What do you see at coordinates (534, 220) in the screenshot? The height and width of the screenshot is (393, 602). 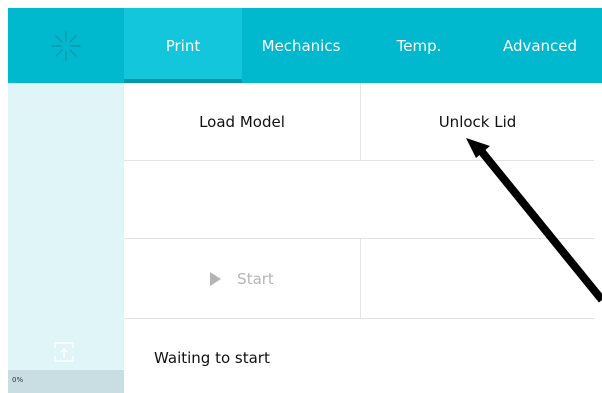 I see `arrow-icon` at bounding box center [534, 220].